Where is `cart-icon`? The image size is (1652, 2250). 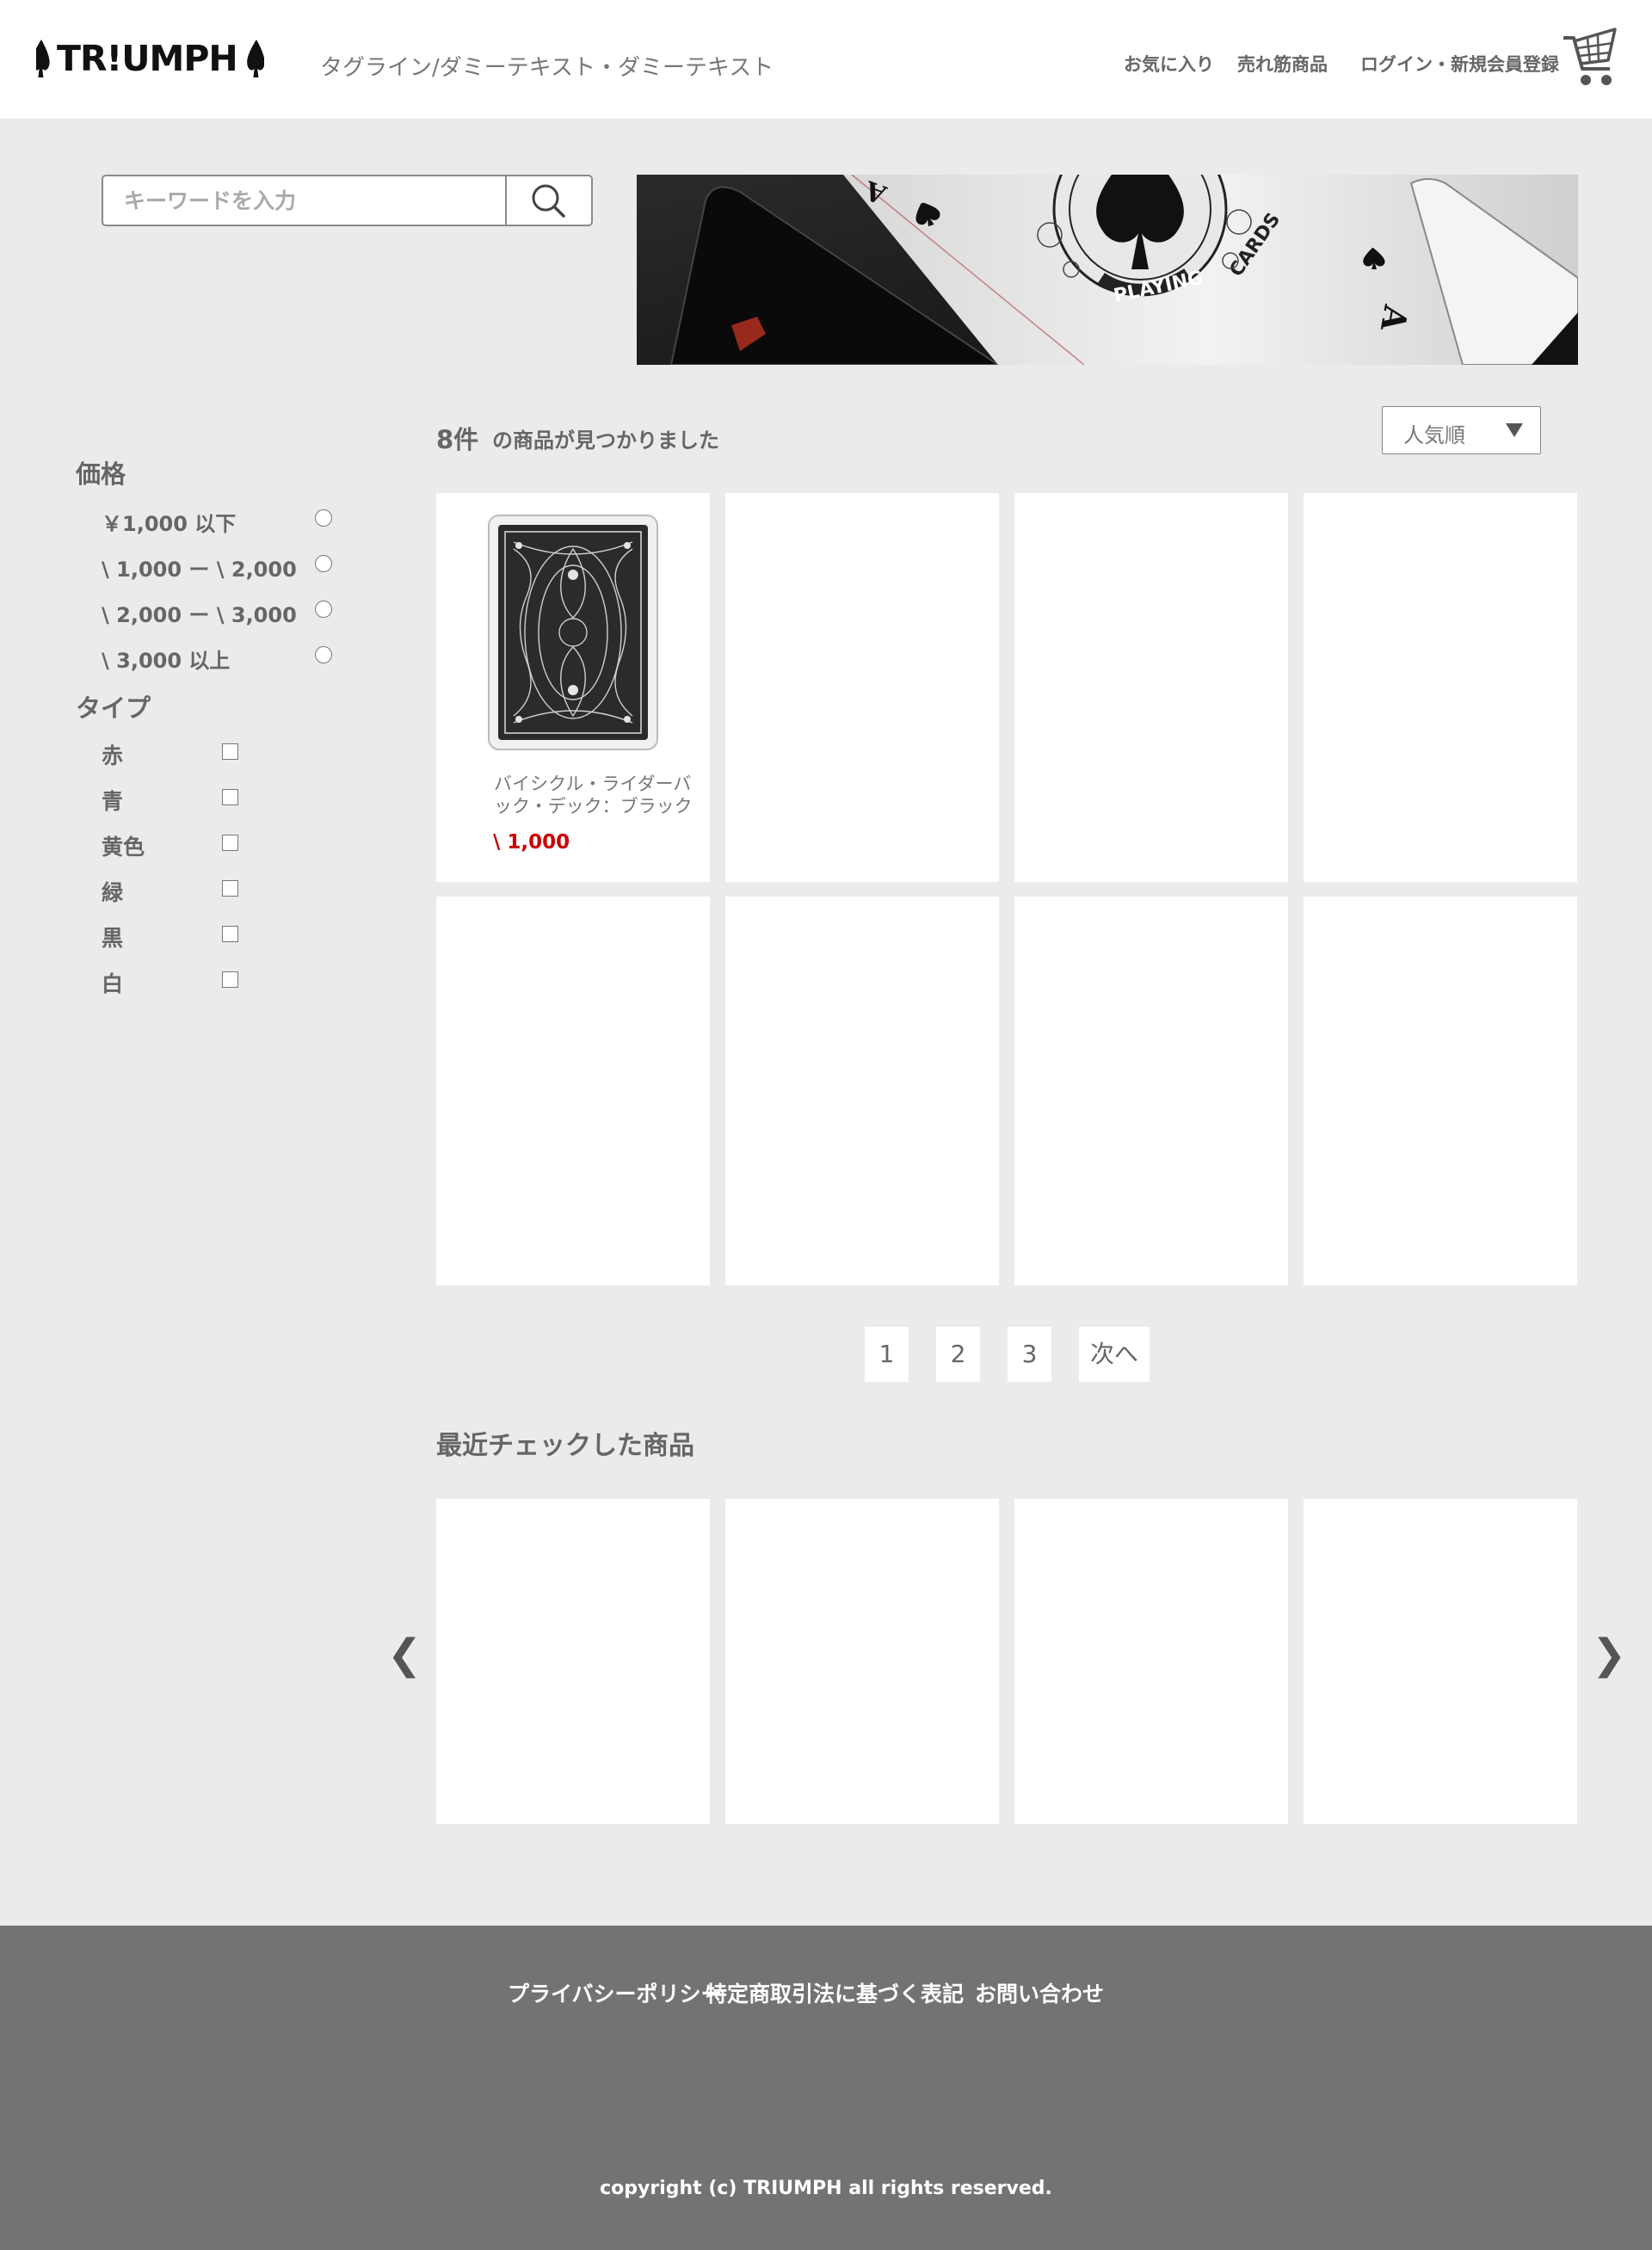
cart-icon is located at coordinates (1591, 57).